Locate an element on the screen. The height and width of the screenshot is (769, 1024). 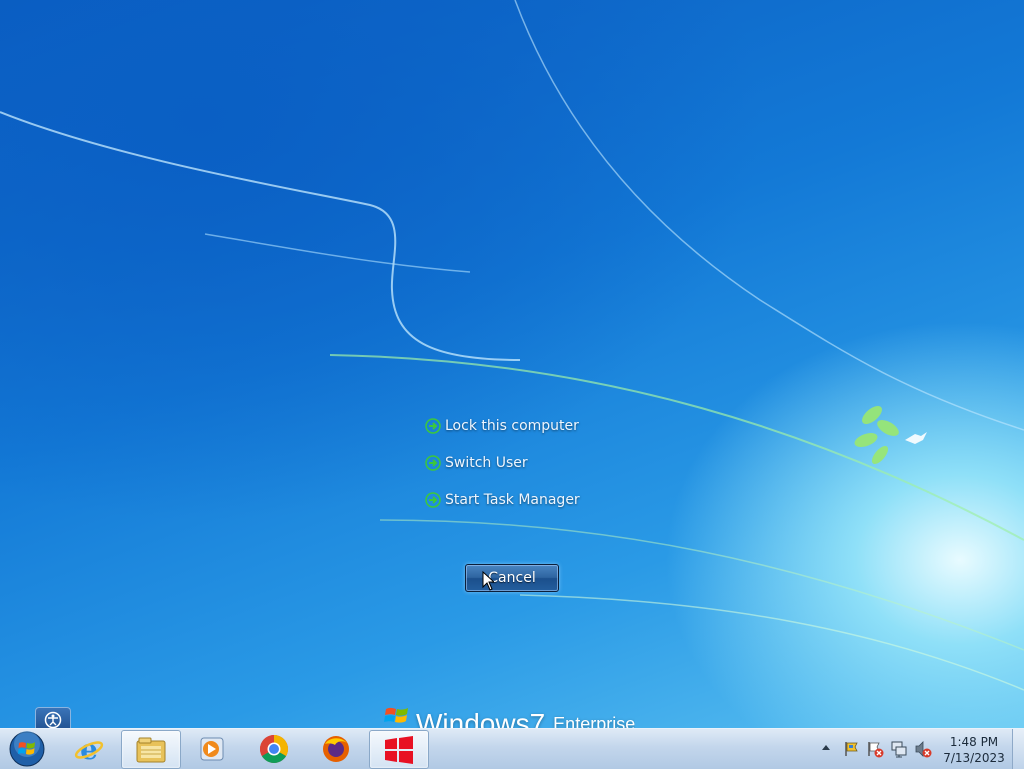
volume-muted-icon is located at coordinates (923, 749).